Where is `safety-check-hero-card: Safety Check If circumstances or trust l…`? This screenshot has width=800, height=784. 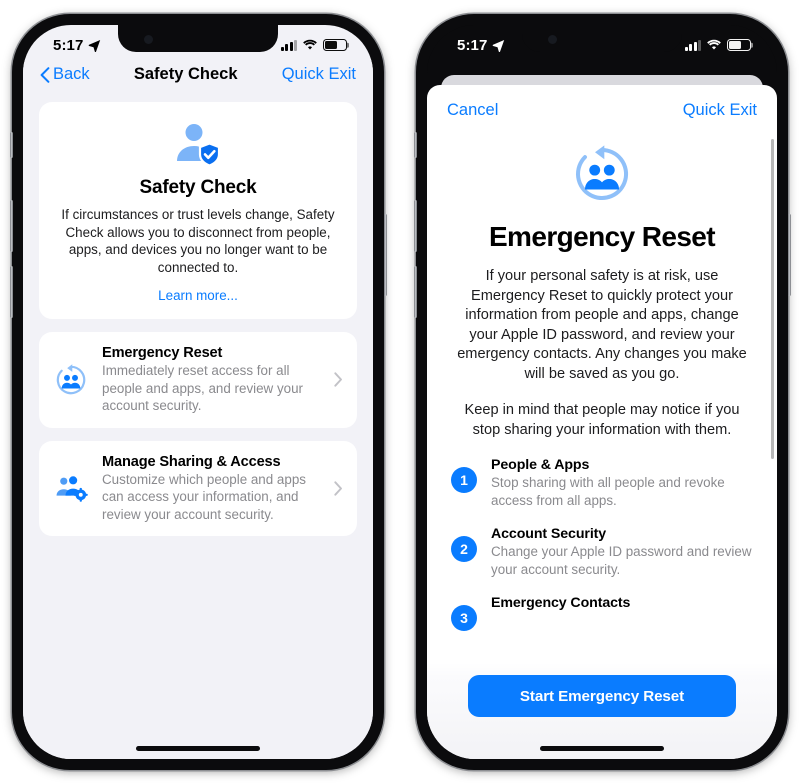 safety-check-hero-card: Safety Check If circumstances or trust l… is located at coordinates (198, 210).